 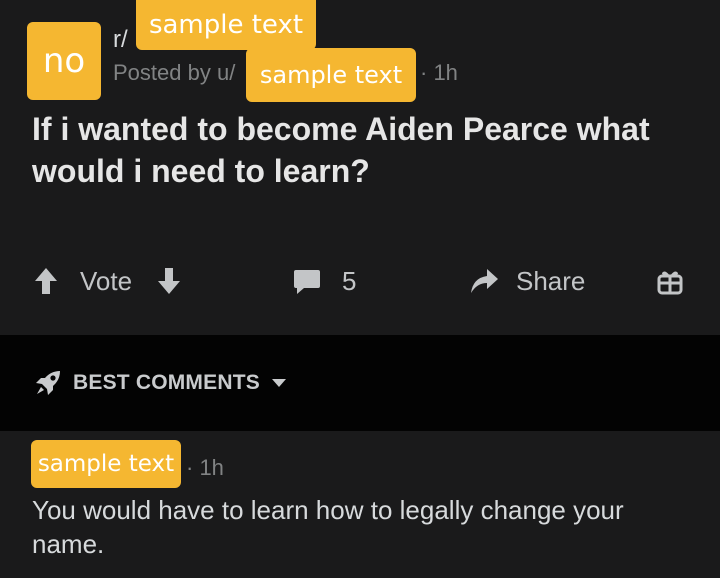 I want to click on post-author-label: sample text, so click(x=331, y=75).